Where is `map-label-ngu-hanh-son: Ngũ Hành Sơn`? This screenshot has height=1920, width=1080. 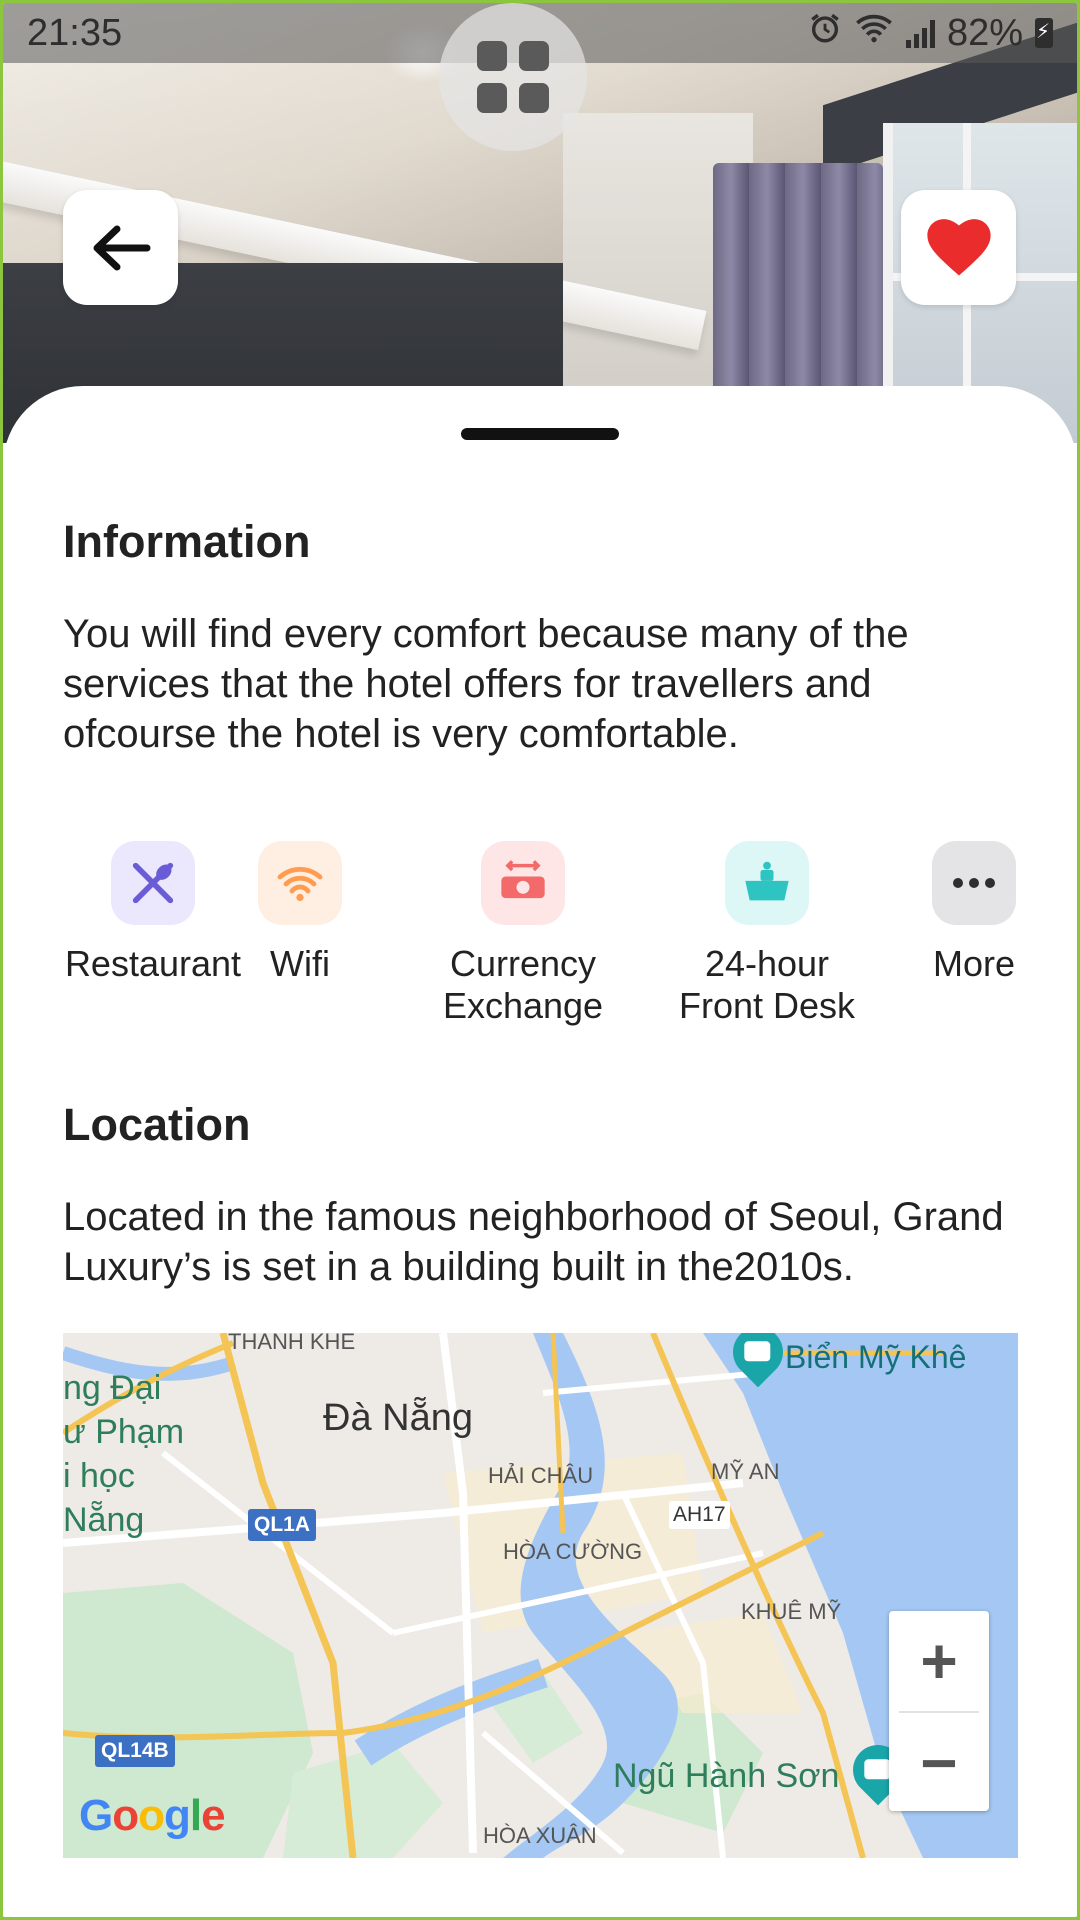
map-label-ngu-hanh-son: Ngũ Hành Sơn is located at coordinates (726, 1776).